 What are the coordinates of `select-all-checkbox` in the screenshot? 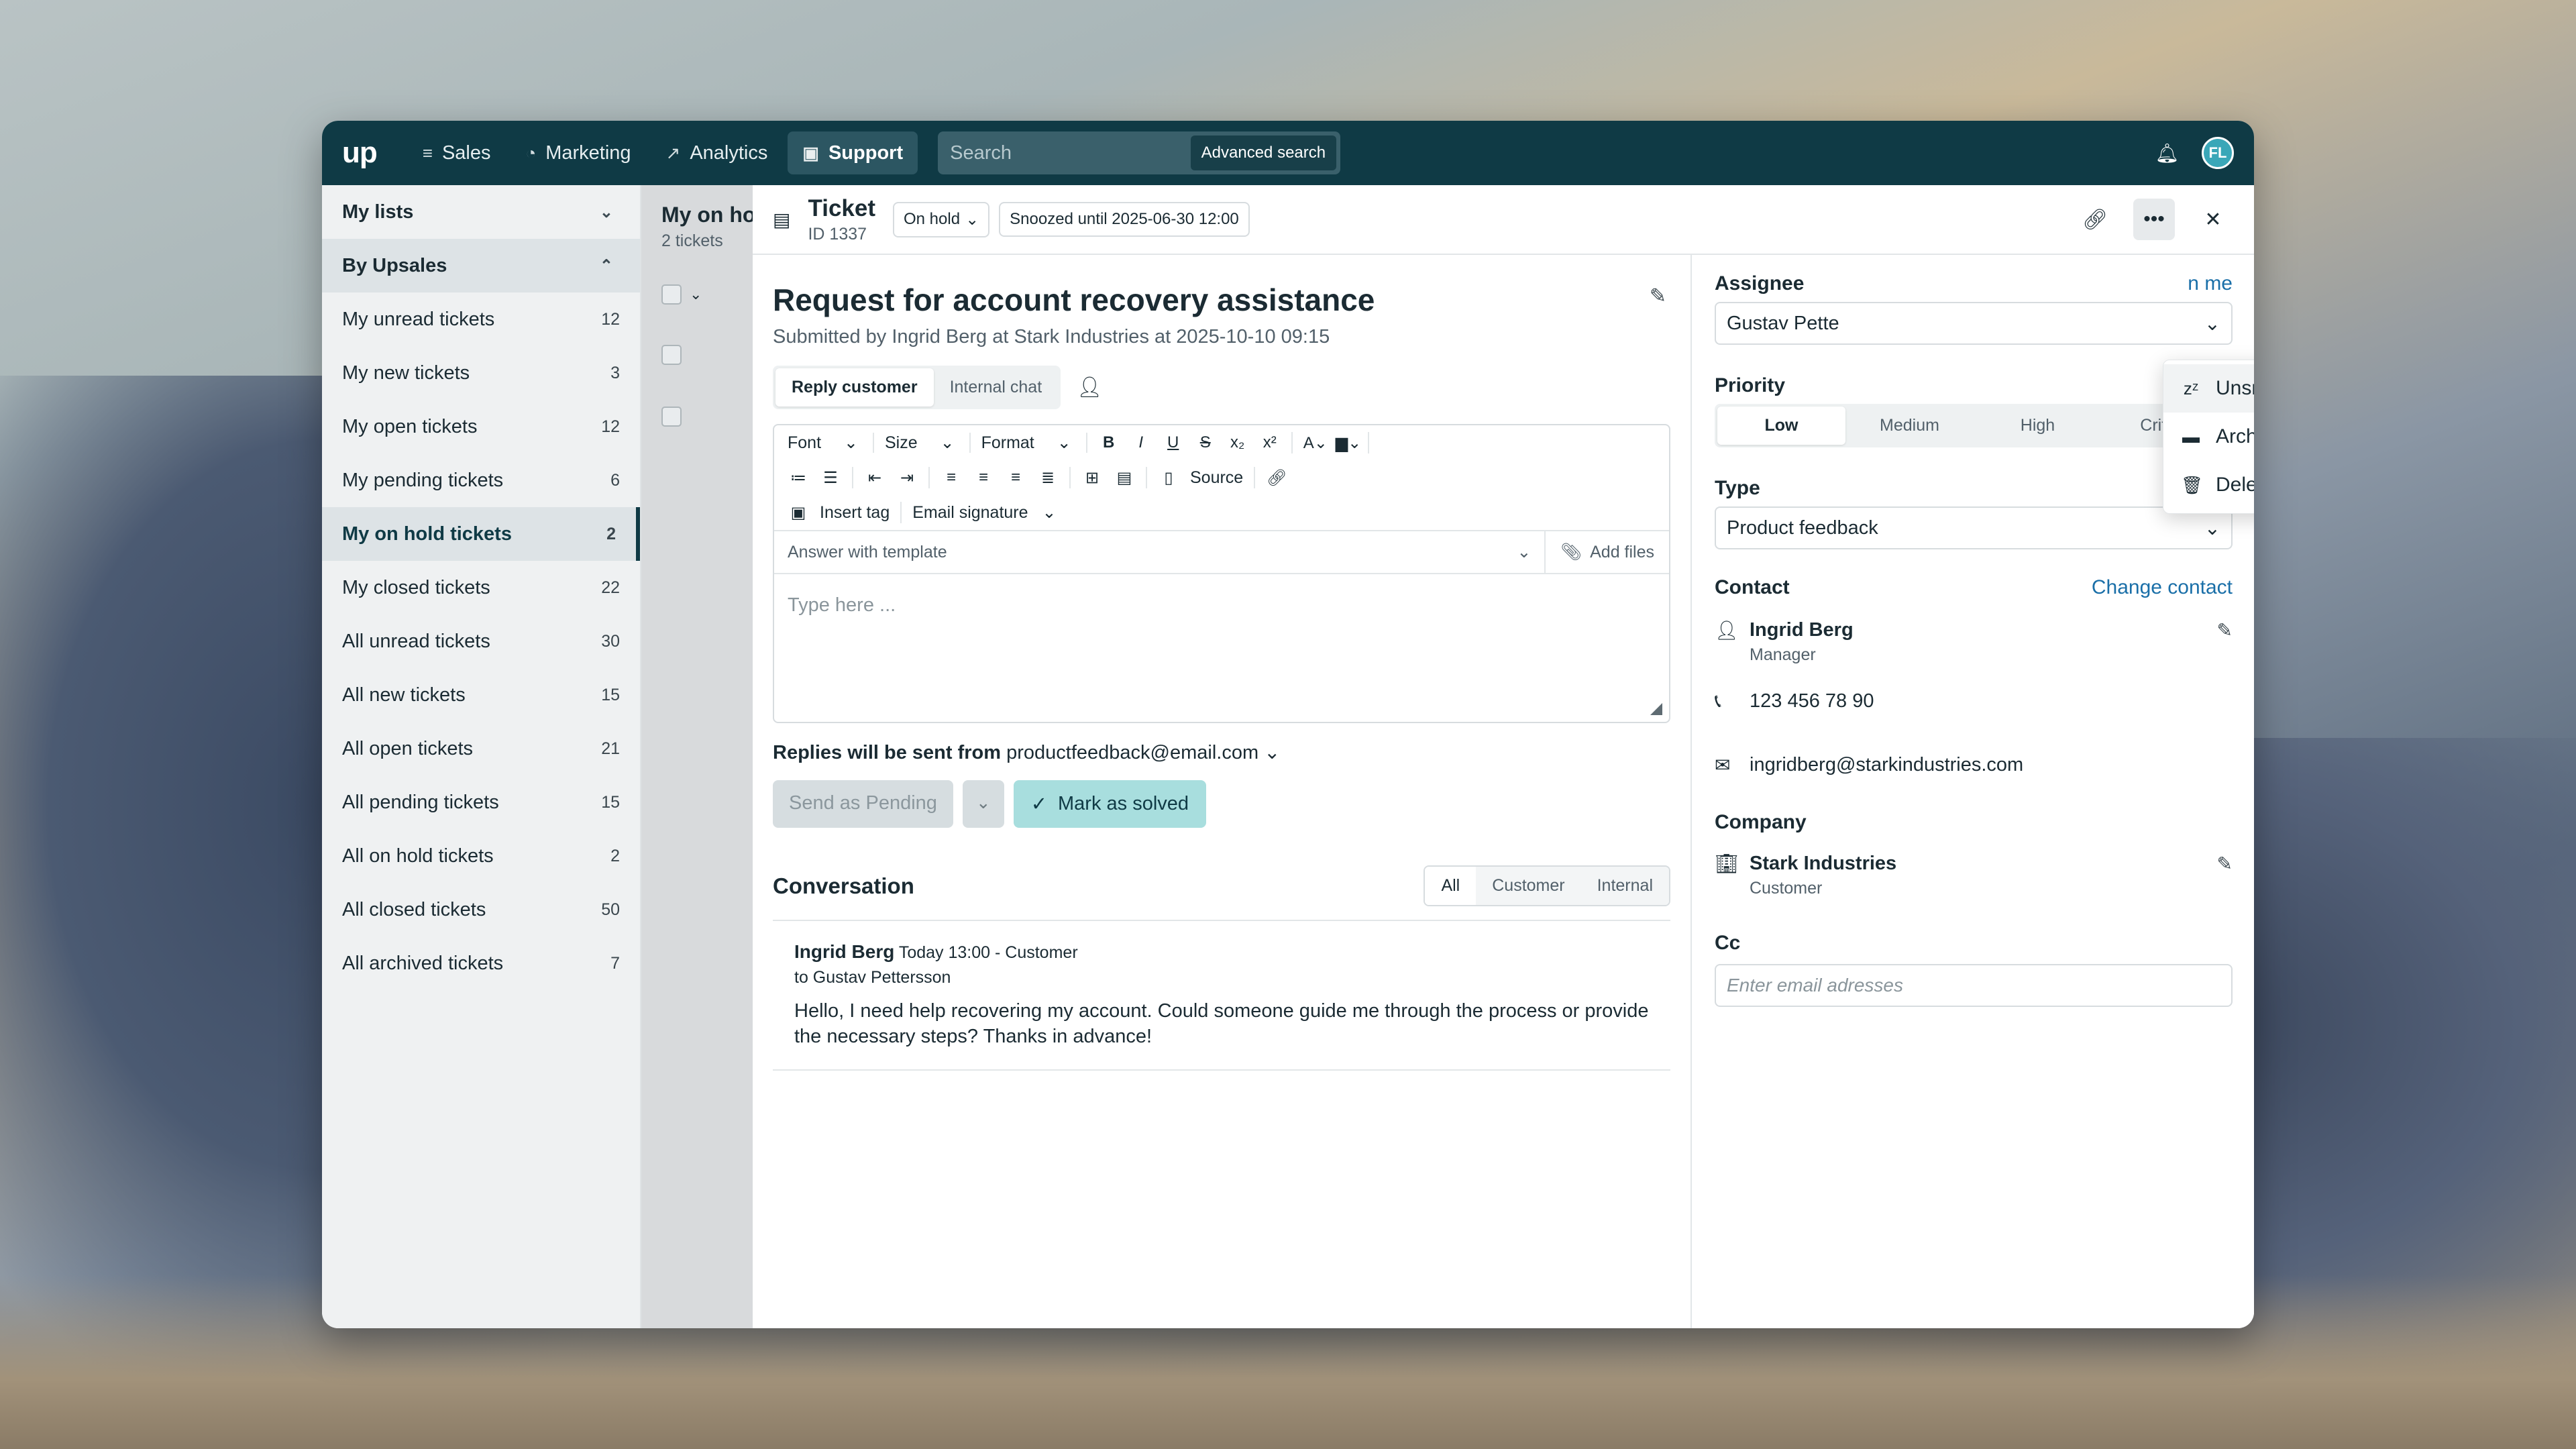 It's located at (671, 294).